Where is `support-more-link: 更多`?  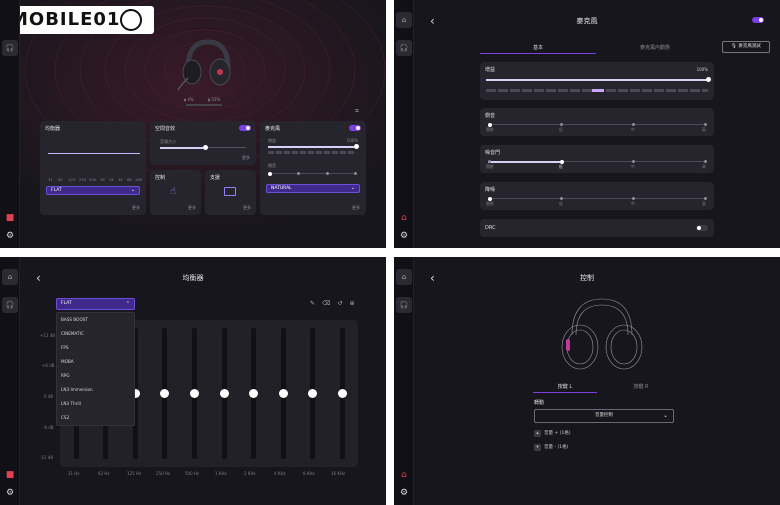 support-more-link: 更多 is located at coordinates (247, 208).